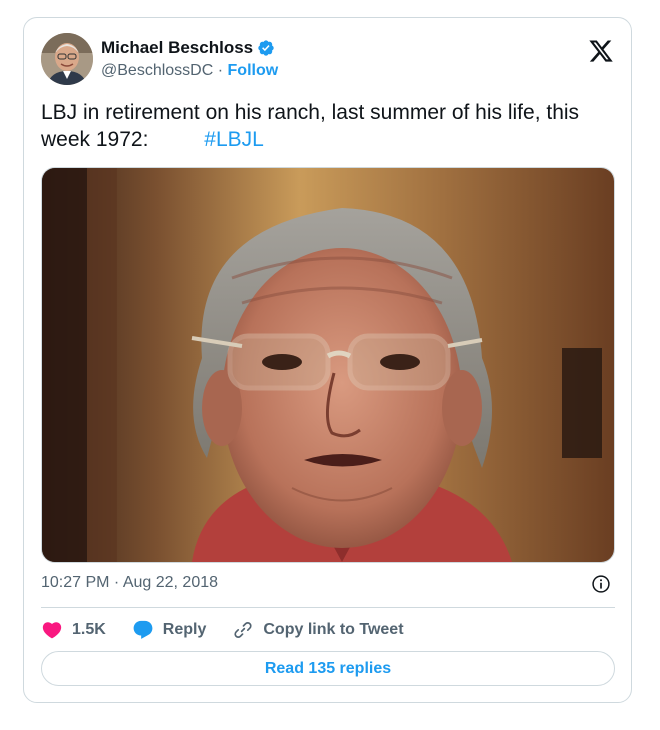 This screenshot has width=660, height=730. Describe the element at coordinates (601, 51) in the screenshot. I see `x-logo-icon` at that location.